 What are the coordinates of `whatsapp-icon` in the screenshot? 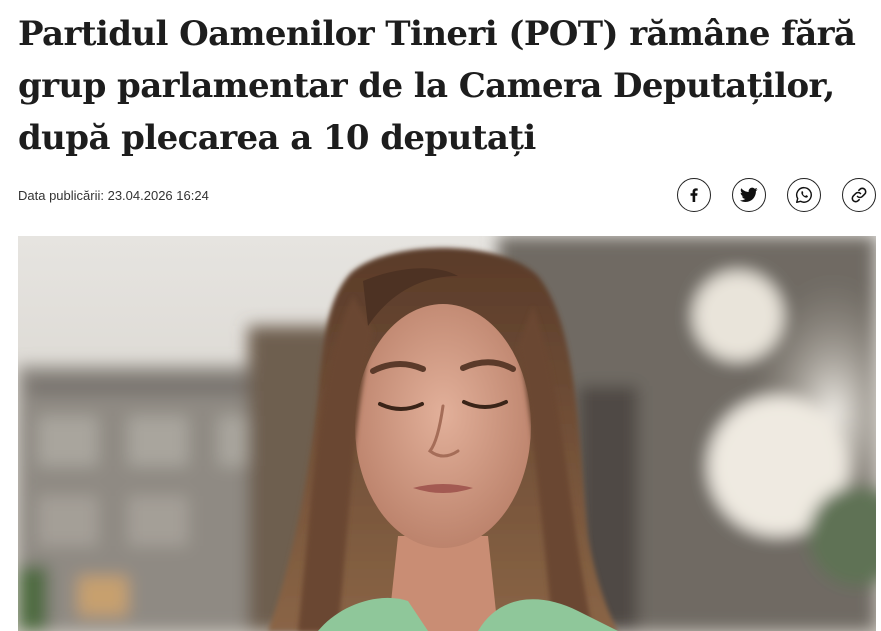 It's located at (804, 194).